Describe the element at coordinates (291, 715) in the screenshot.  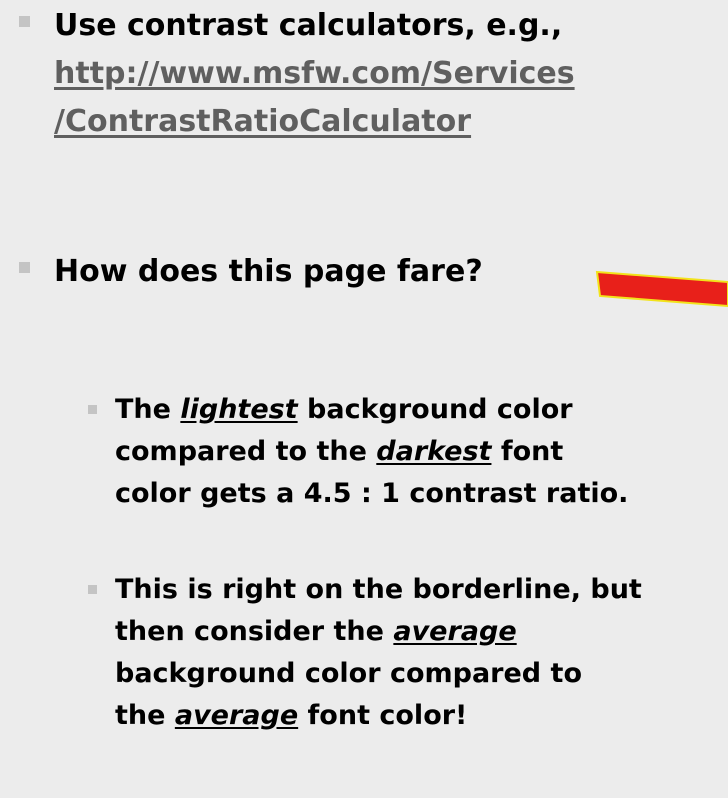
I see `sub-bullet-borderline-line4: the average font color!` at that location.